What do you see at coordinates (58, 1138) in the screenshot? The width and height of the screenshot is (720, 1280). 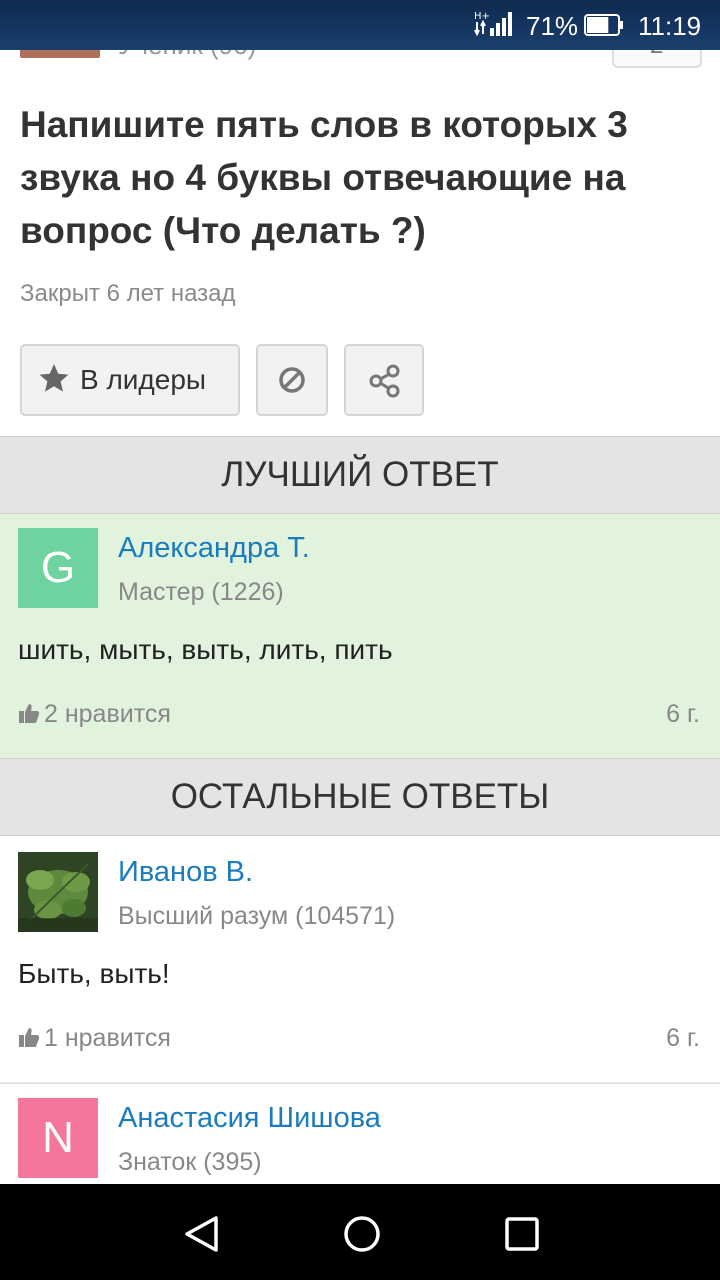 I see `avatar: N` at bounding box center [58, 1138].